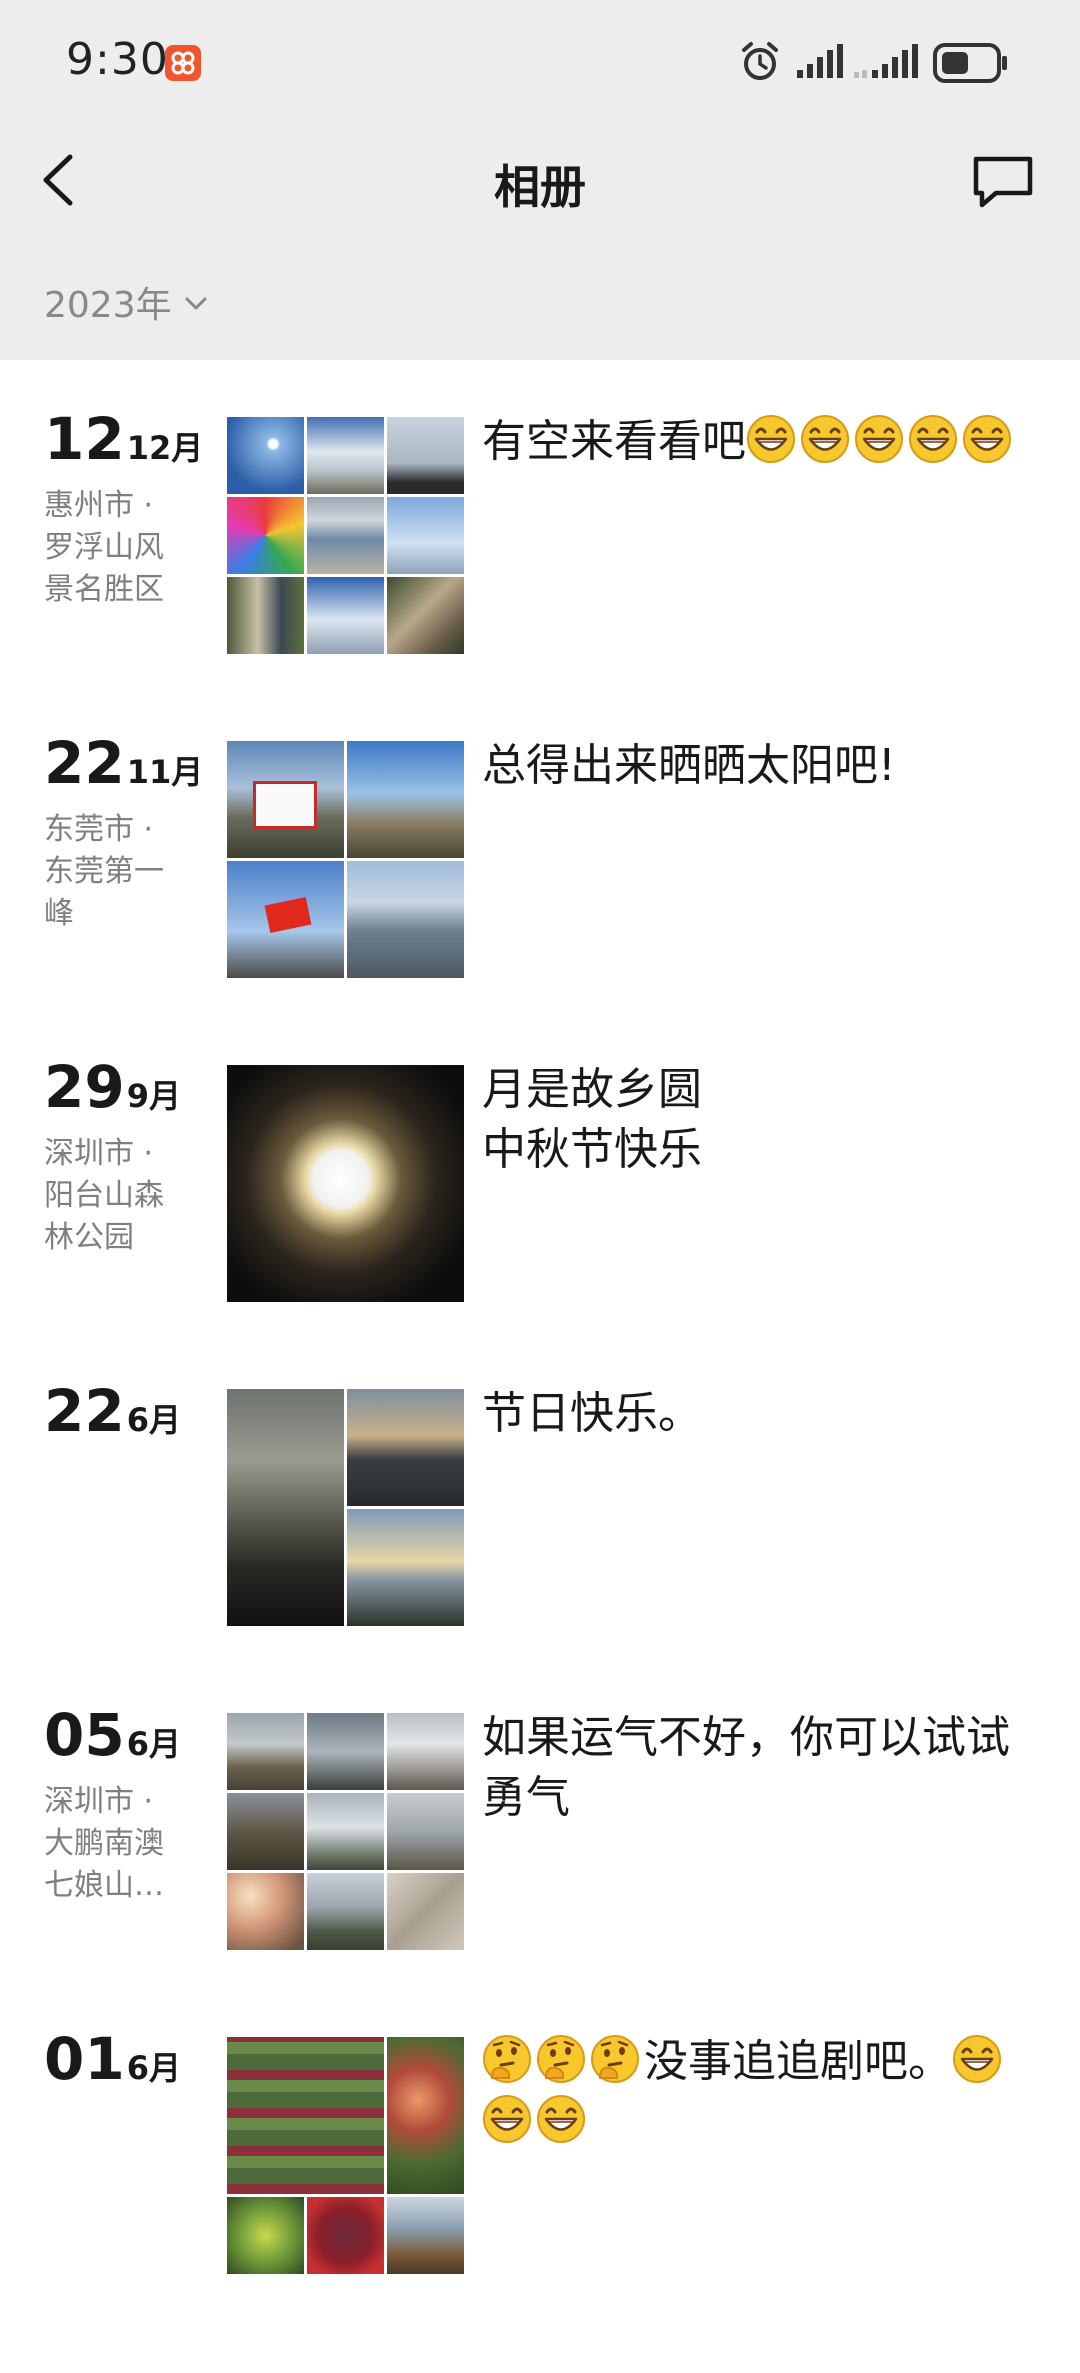 The width and height of the screenshot is (1080, 2373). I want to click on album-entry: 056月 深圳市 · 大鹏南澳七娘山… 如果运气不好，你可以试试勇气, so click(540, 1806).